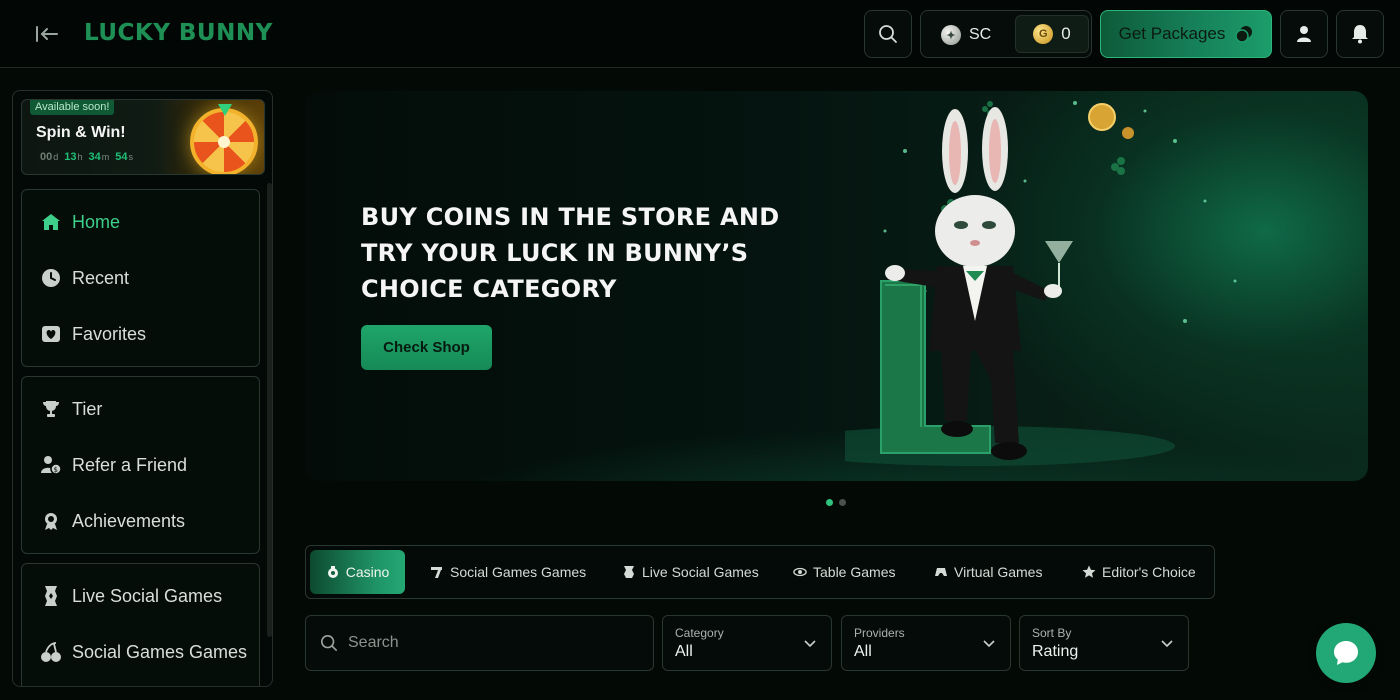 Image resolution: width=1400 pixels, height=700 pixels. Describe the element at coordinates (81, 132) in the screenshot. I see `spin-and-win-title: Spin & Win!` at that location.